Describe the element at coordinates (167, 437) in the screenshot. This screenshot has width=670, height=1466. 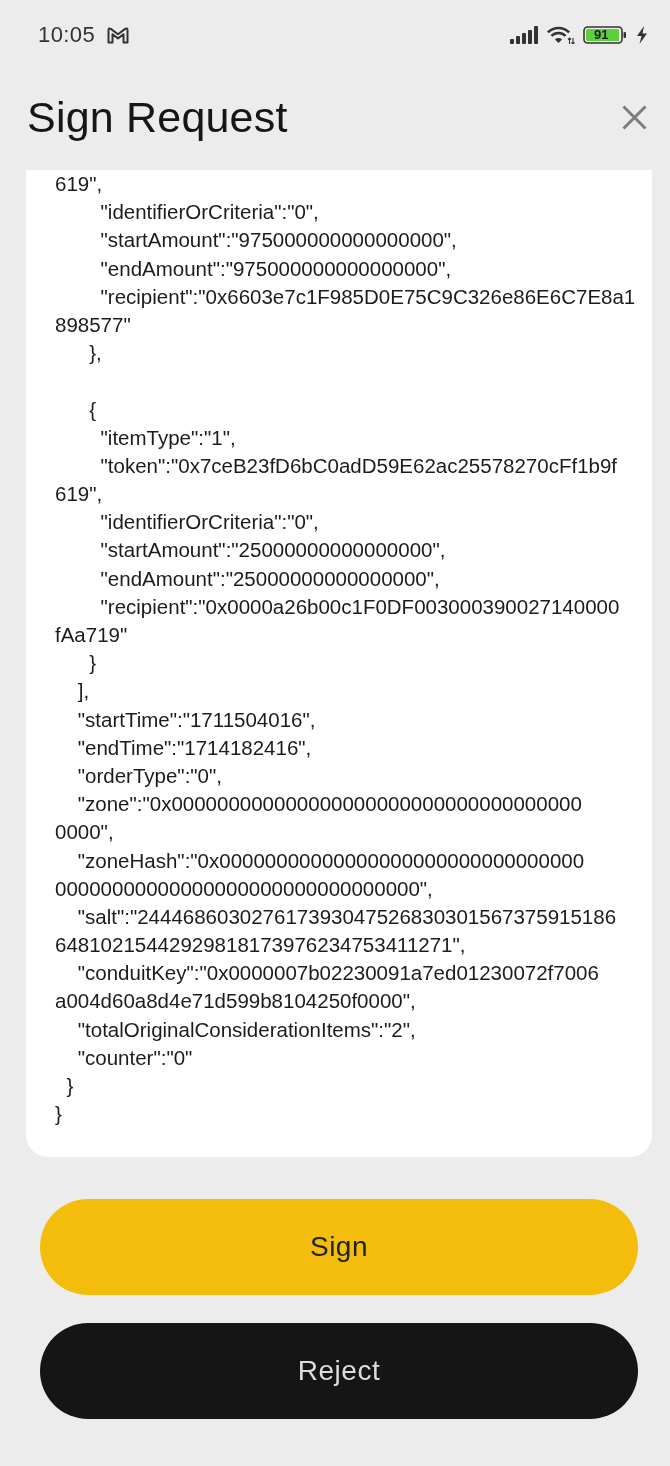
I see `code-line: "itemType":"1",` at that location.